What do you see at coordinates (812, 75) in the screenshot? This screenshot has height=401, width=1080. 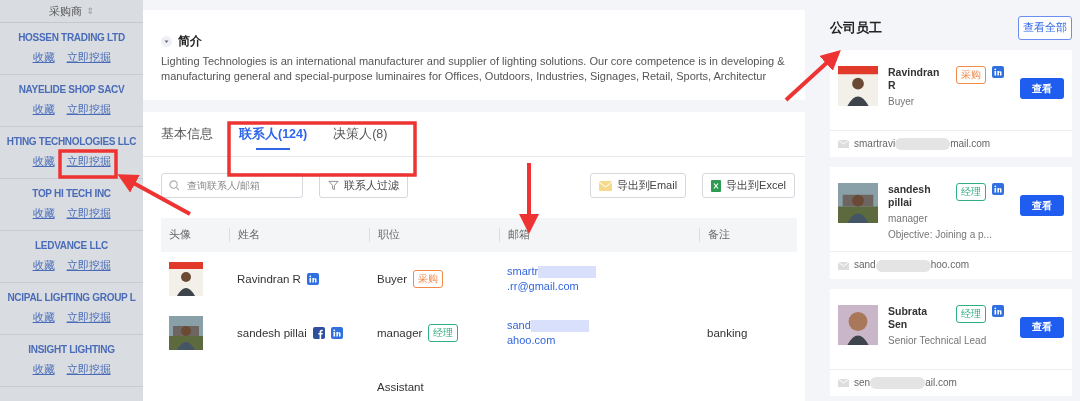 I see `annotation-arrow` at bounding box center [812, 75].